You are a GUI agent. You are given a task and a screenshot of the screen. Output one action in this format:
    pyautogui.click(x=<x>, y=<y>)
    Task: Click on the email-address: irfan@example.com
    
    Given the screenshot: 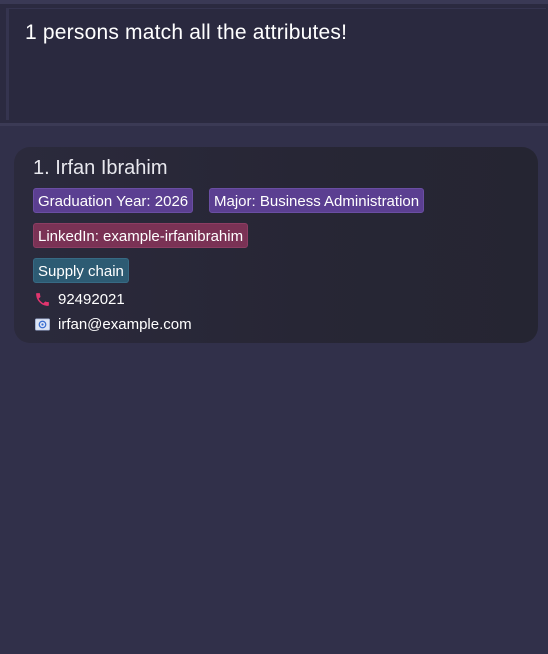 What is the action you would take?
    pyautogui.click(x=125, y=324)
    